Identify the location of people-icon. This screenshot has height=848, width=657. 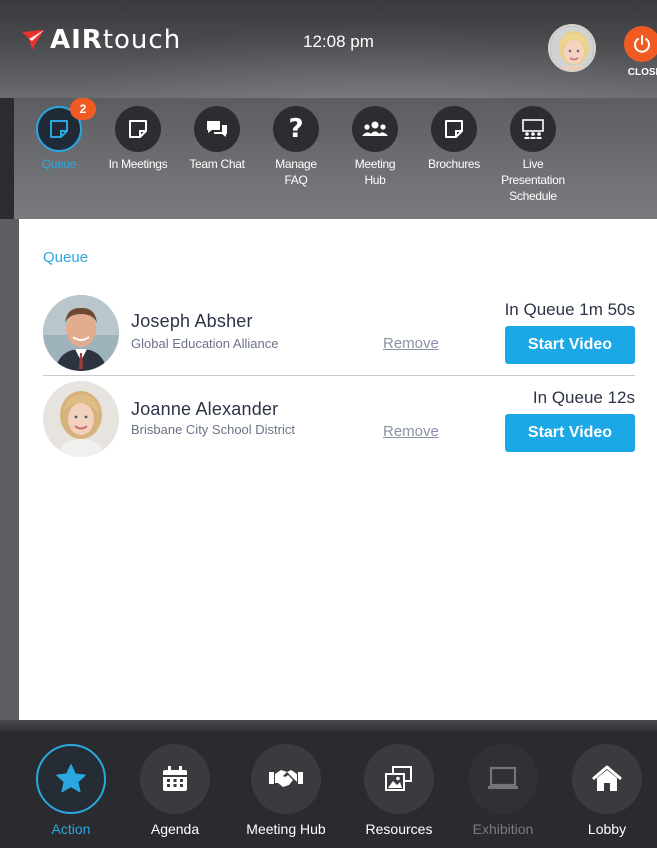
(375, 128).